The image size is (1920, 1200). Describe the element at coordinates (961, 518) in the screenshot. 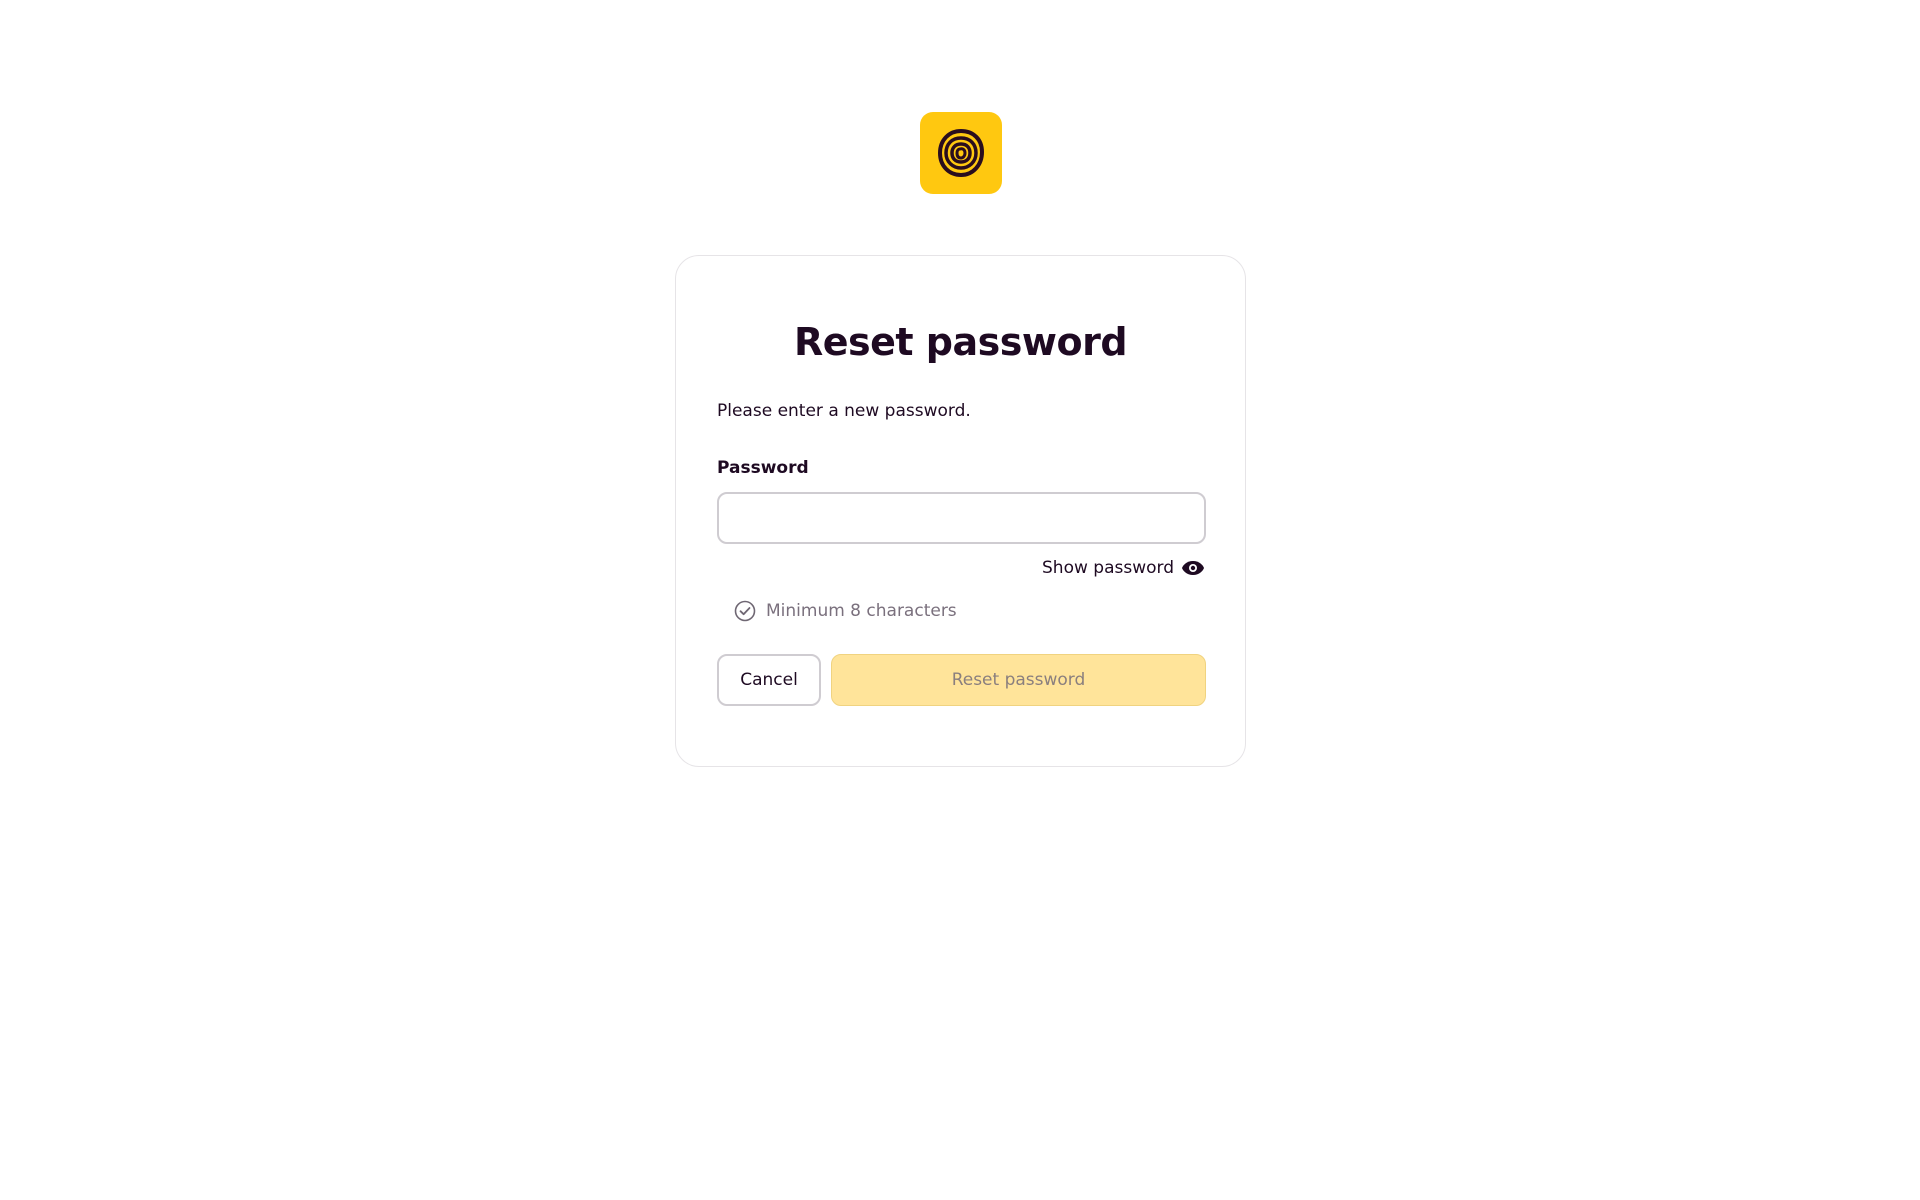

I see `password-input` at that location.